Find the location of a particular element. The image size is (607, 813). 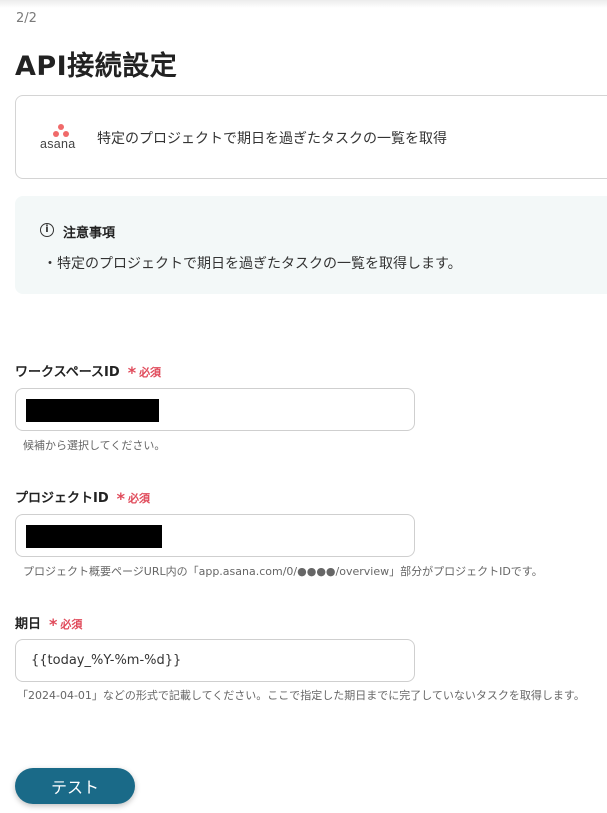

app-action-card: asana 特定のプロジェクトで期日を過ぎたタスクの一覧を取得 is located at coordinates (311, 137).